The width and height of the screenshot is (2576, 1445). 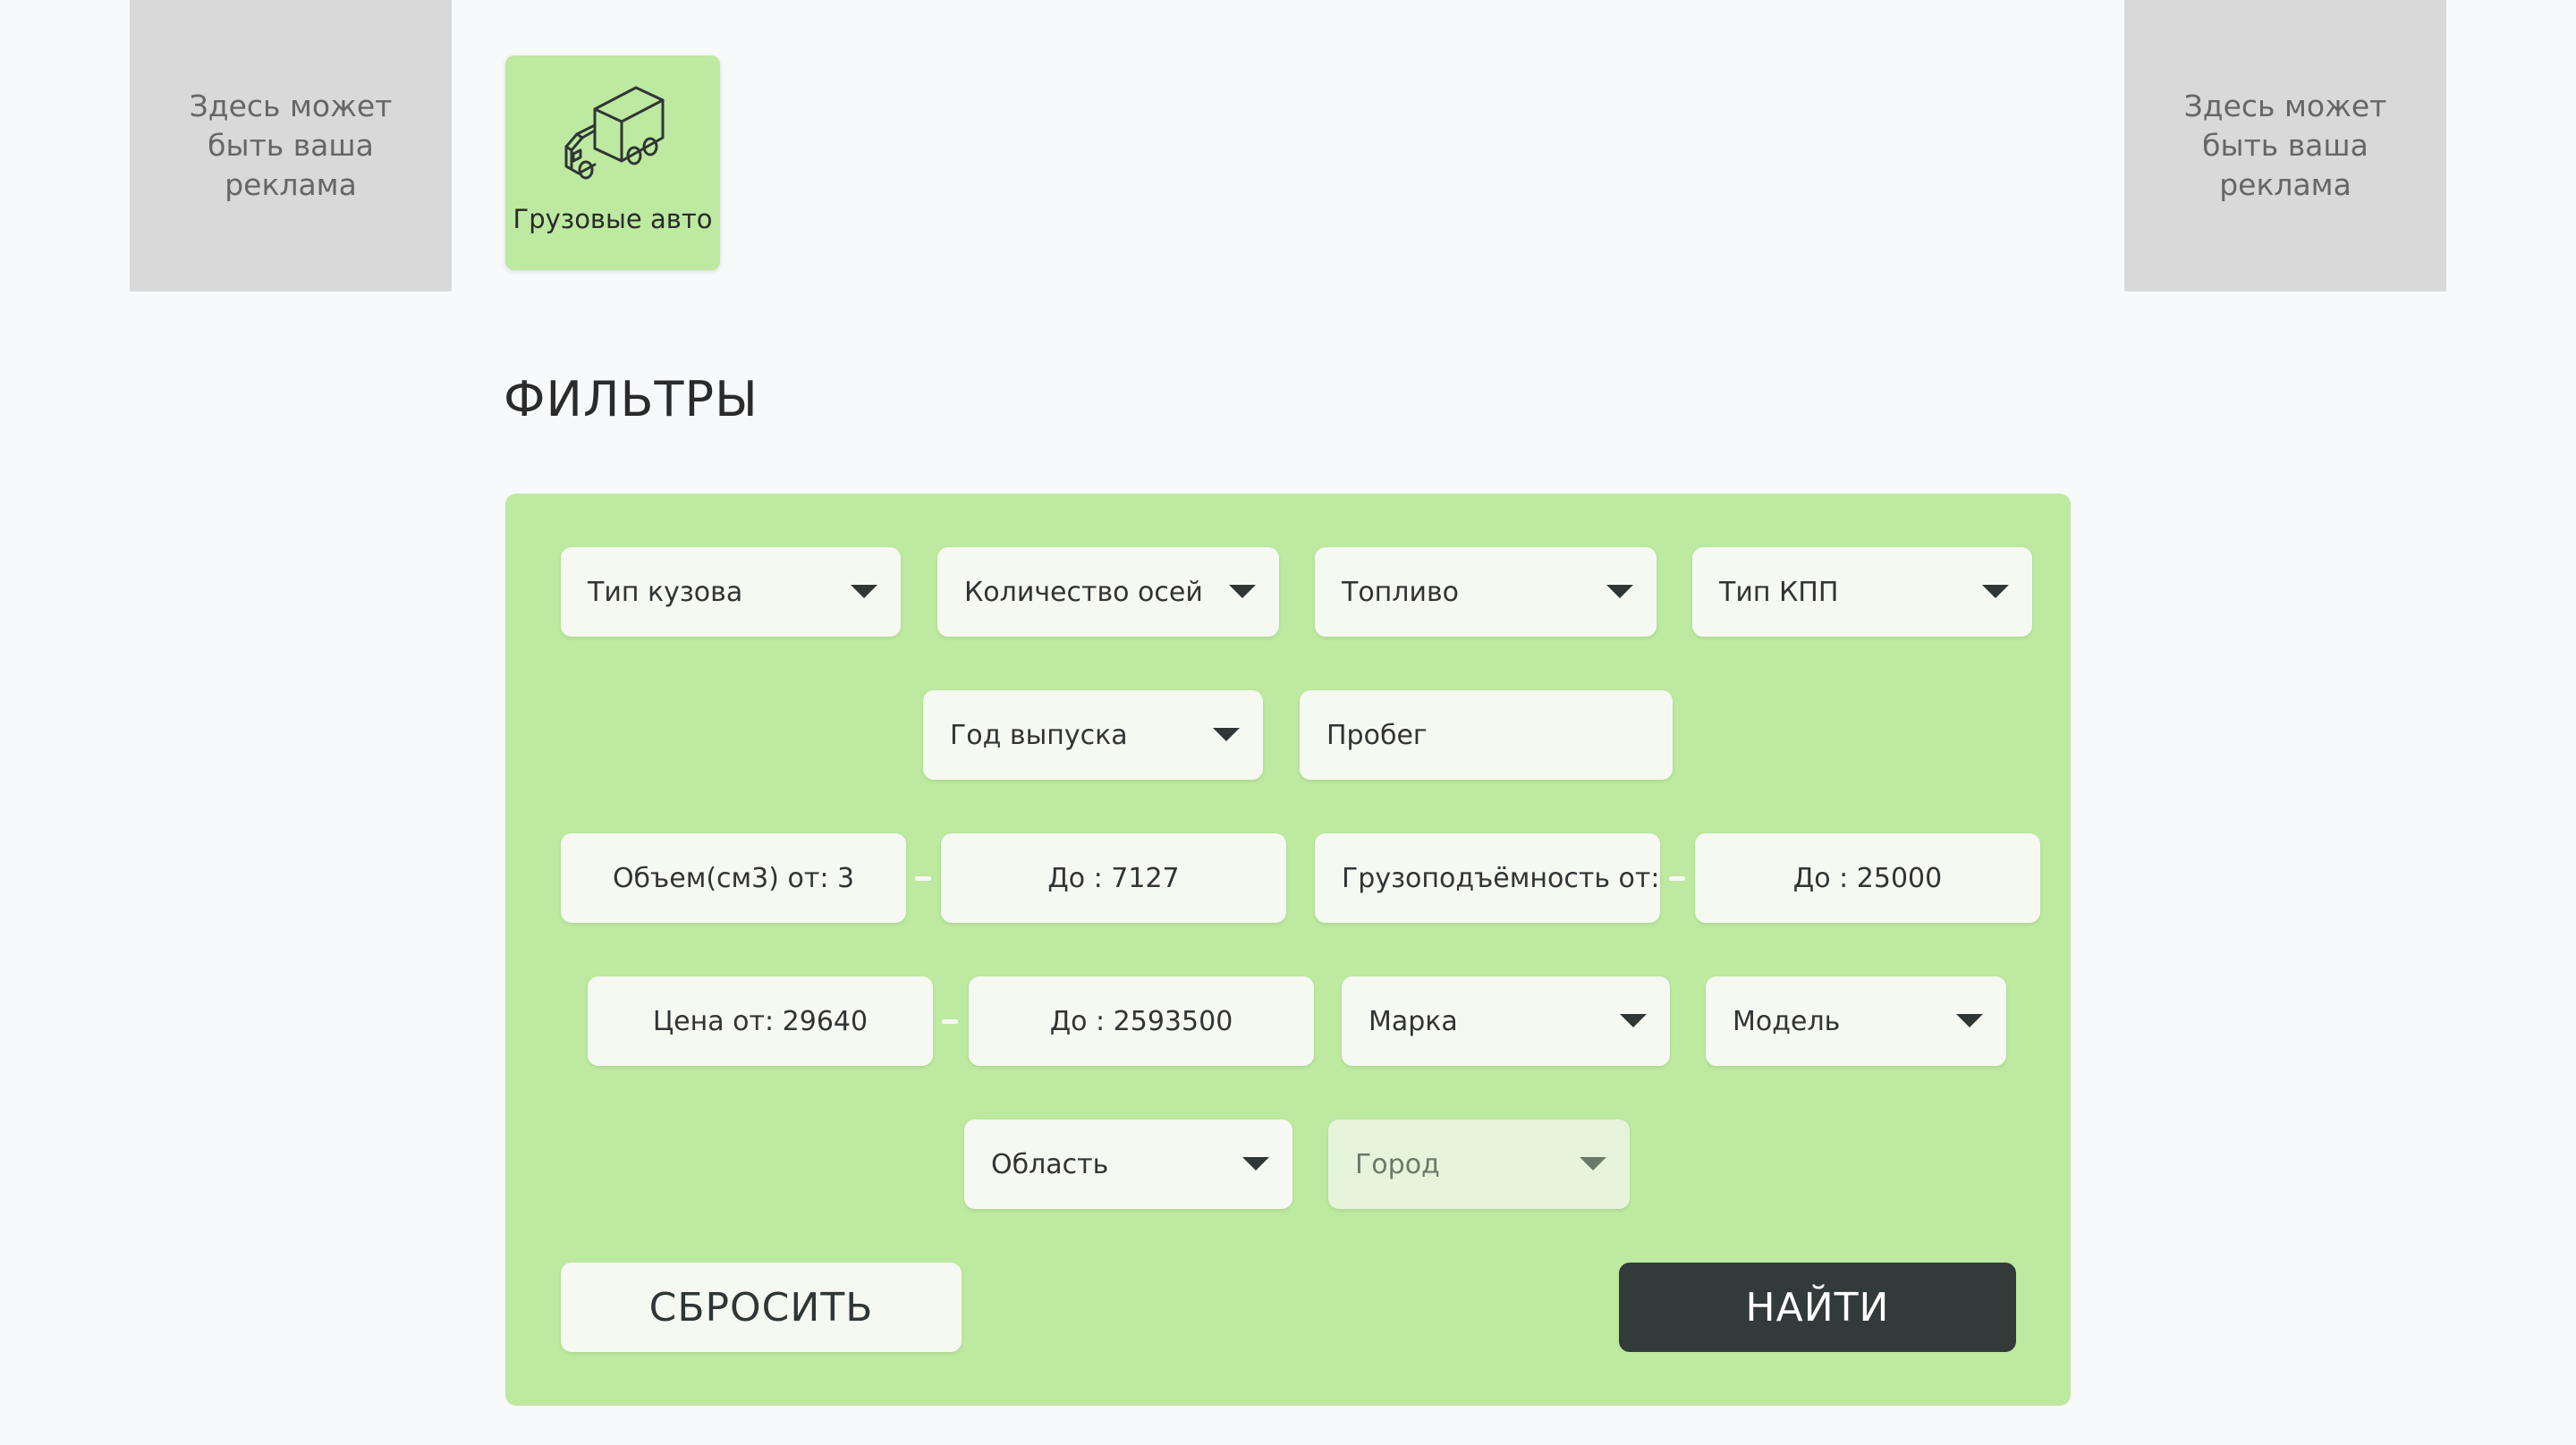 I want to click on reset-button-label: СБРОСИТЬ, so click(x=761, y=1307).